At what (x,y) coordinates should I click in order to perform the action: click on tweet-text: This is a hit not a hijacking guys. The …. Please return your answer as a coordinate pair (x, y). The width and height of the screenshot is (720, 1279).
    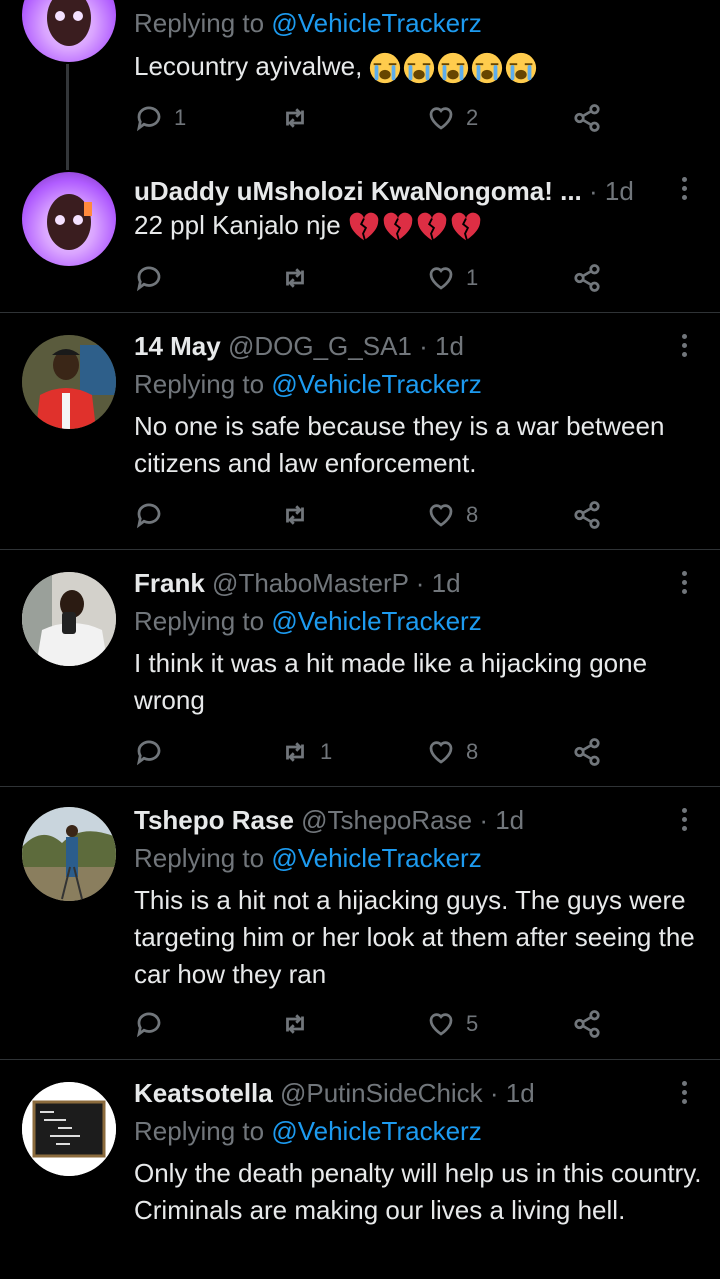
    Looking at the image, I should click on (414, 937).